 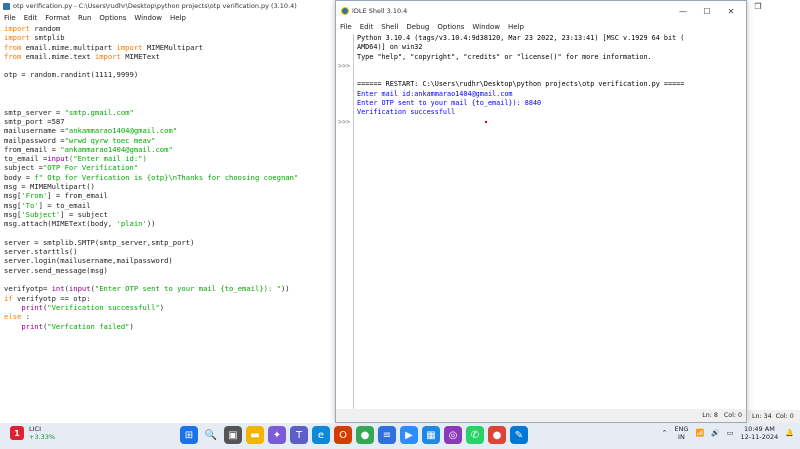 I want to click on menu-run: Run, so click(x=84, y=18).